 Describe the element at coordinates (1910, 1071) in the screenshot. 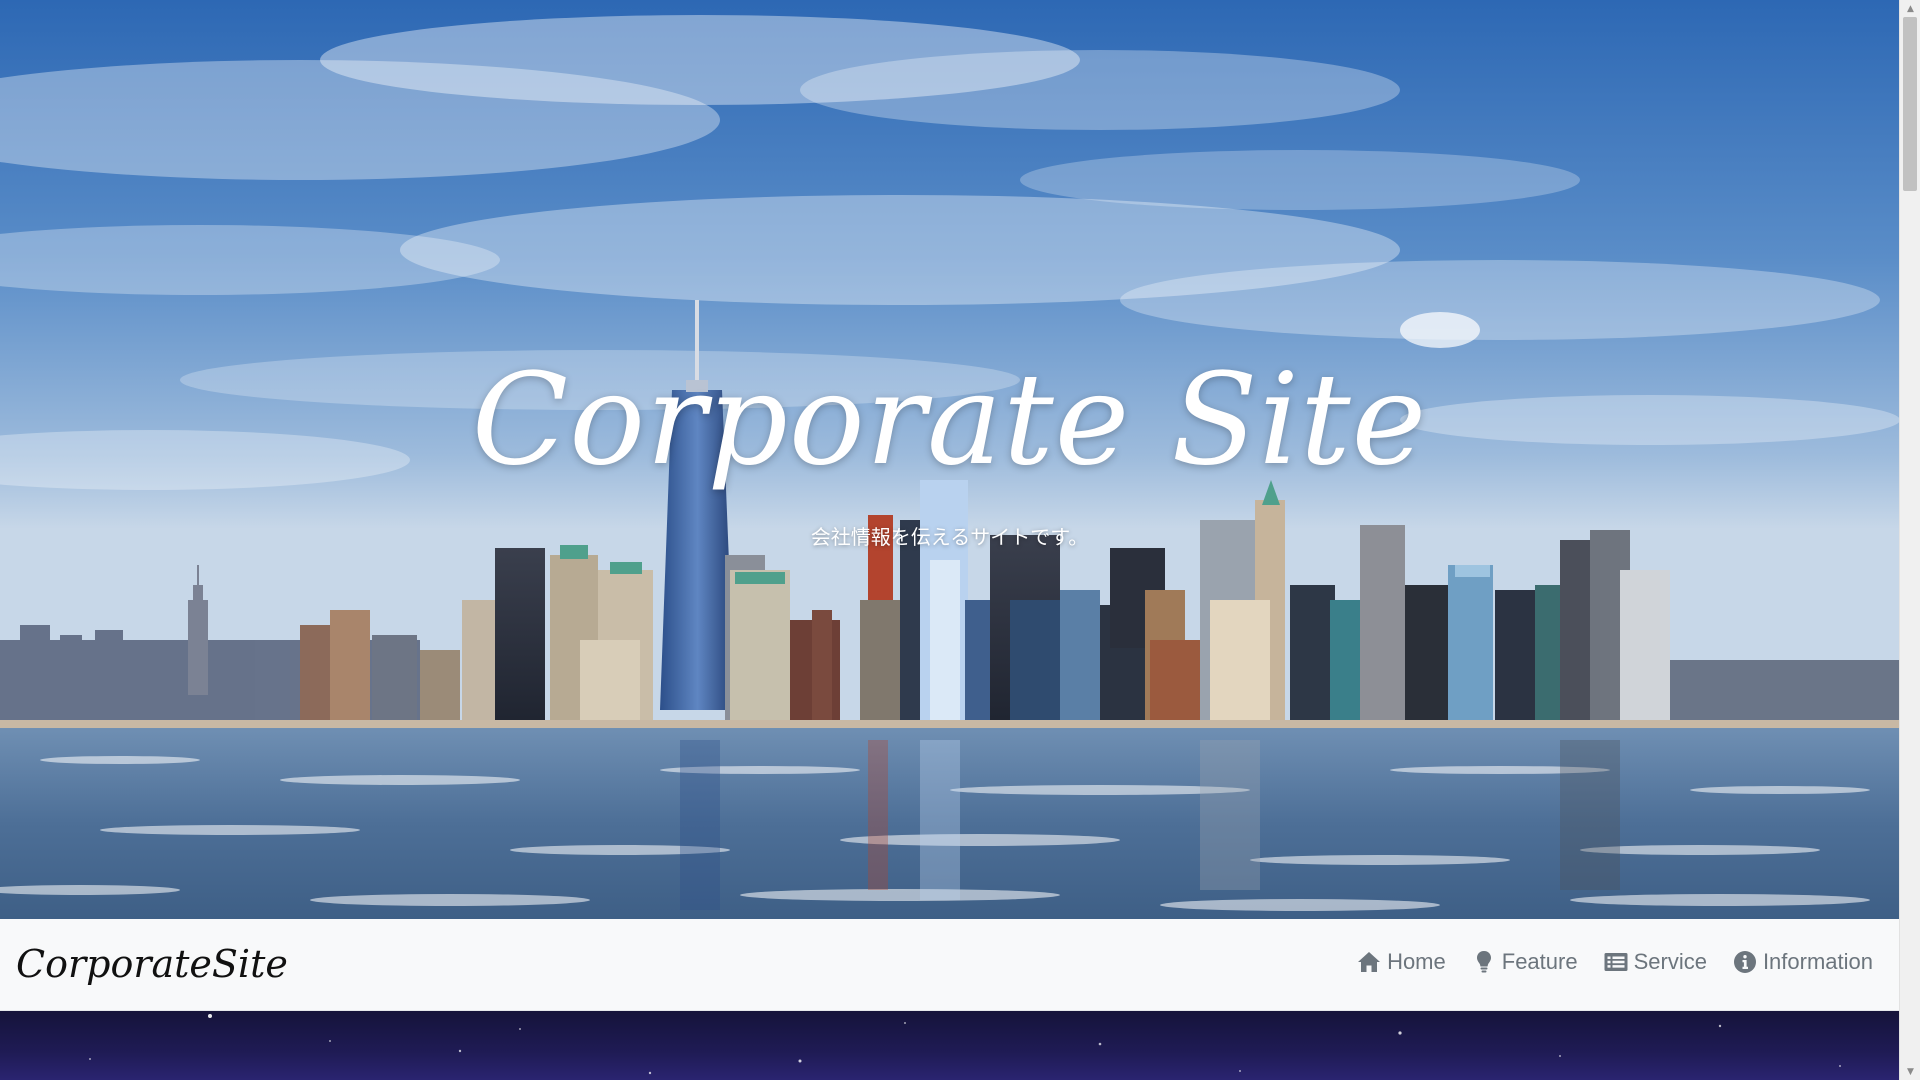

I see `scroll-down-arrow: ▼` at that location.